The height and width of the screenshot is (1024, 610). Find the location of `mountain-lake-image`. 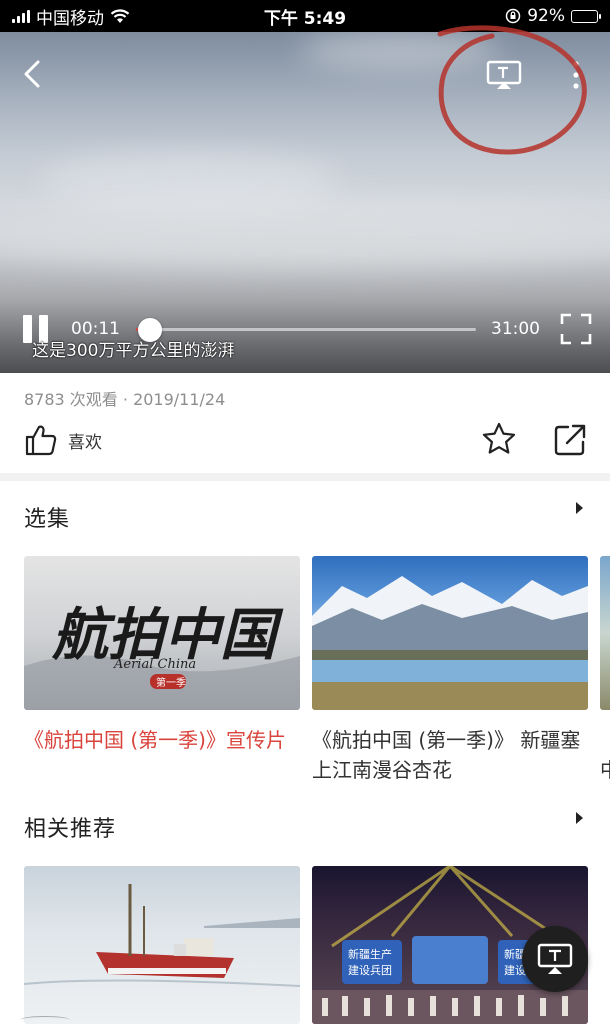

mountain-lake-image is located at coordinates (450, 643).